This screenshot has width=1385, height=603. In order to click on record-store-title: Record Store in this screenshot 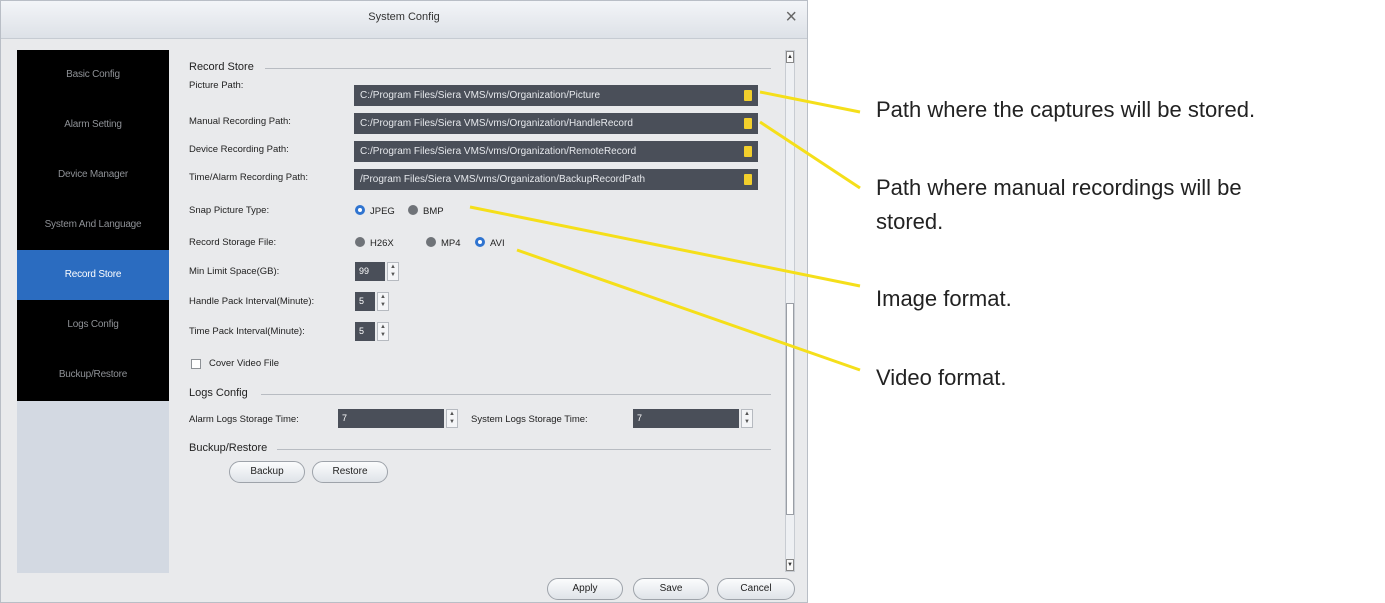, I will do `click(221, 67)`.